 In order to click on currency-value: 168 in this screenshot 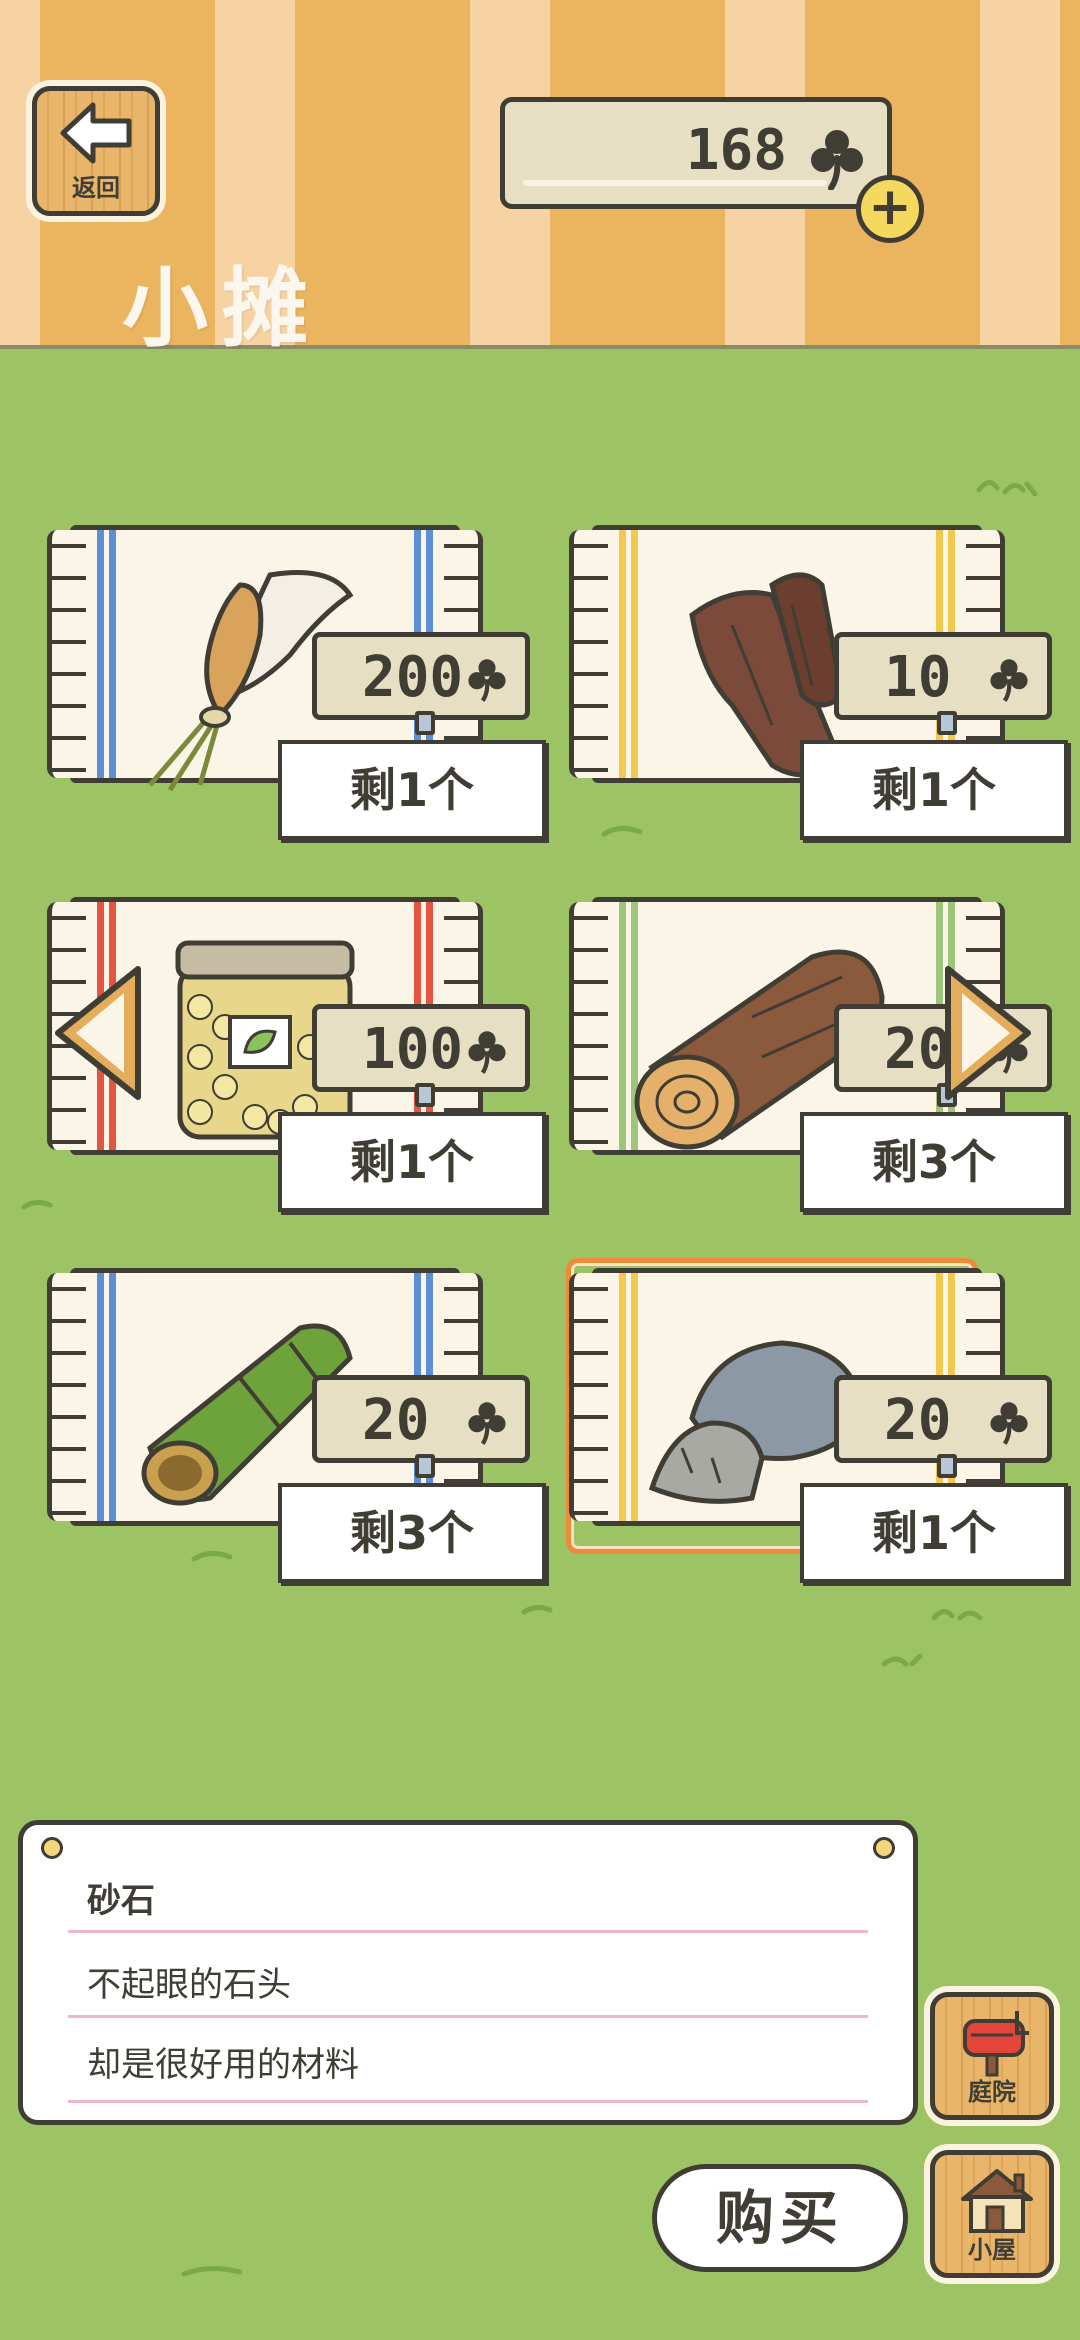, I will do `click(736, 150)`.